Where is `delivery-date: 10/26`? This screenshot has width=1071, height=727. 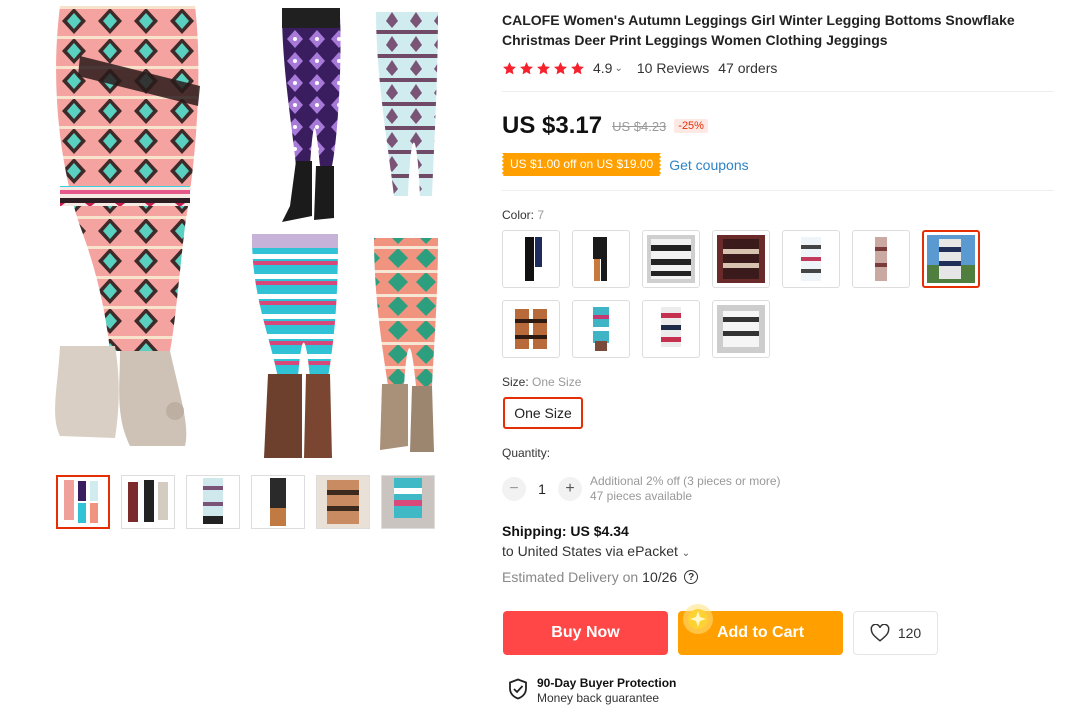
delivery-date: 10/26 is located at coordinates (660, 577).